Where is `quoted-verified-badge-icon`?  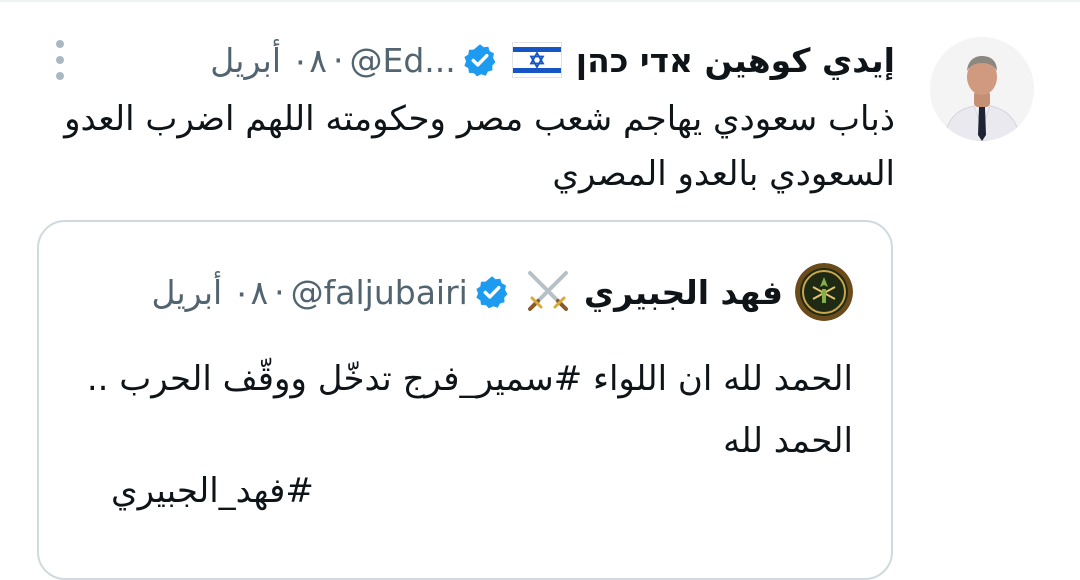
quoted-verified-badge-icon is located at coordinates (492, 292).